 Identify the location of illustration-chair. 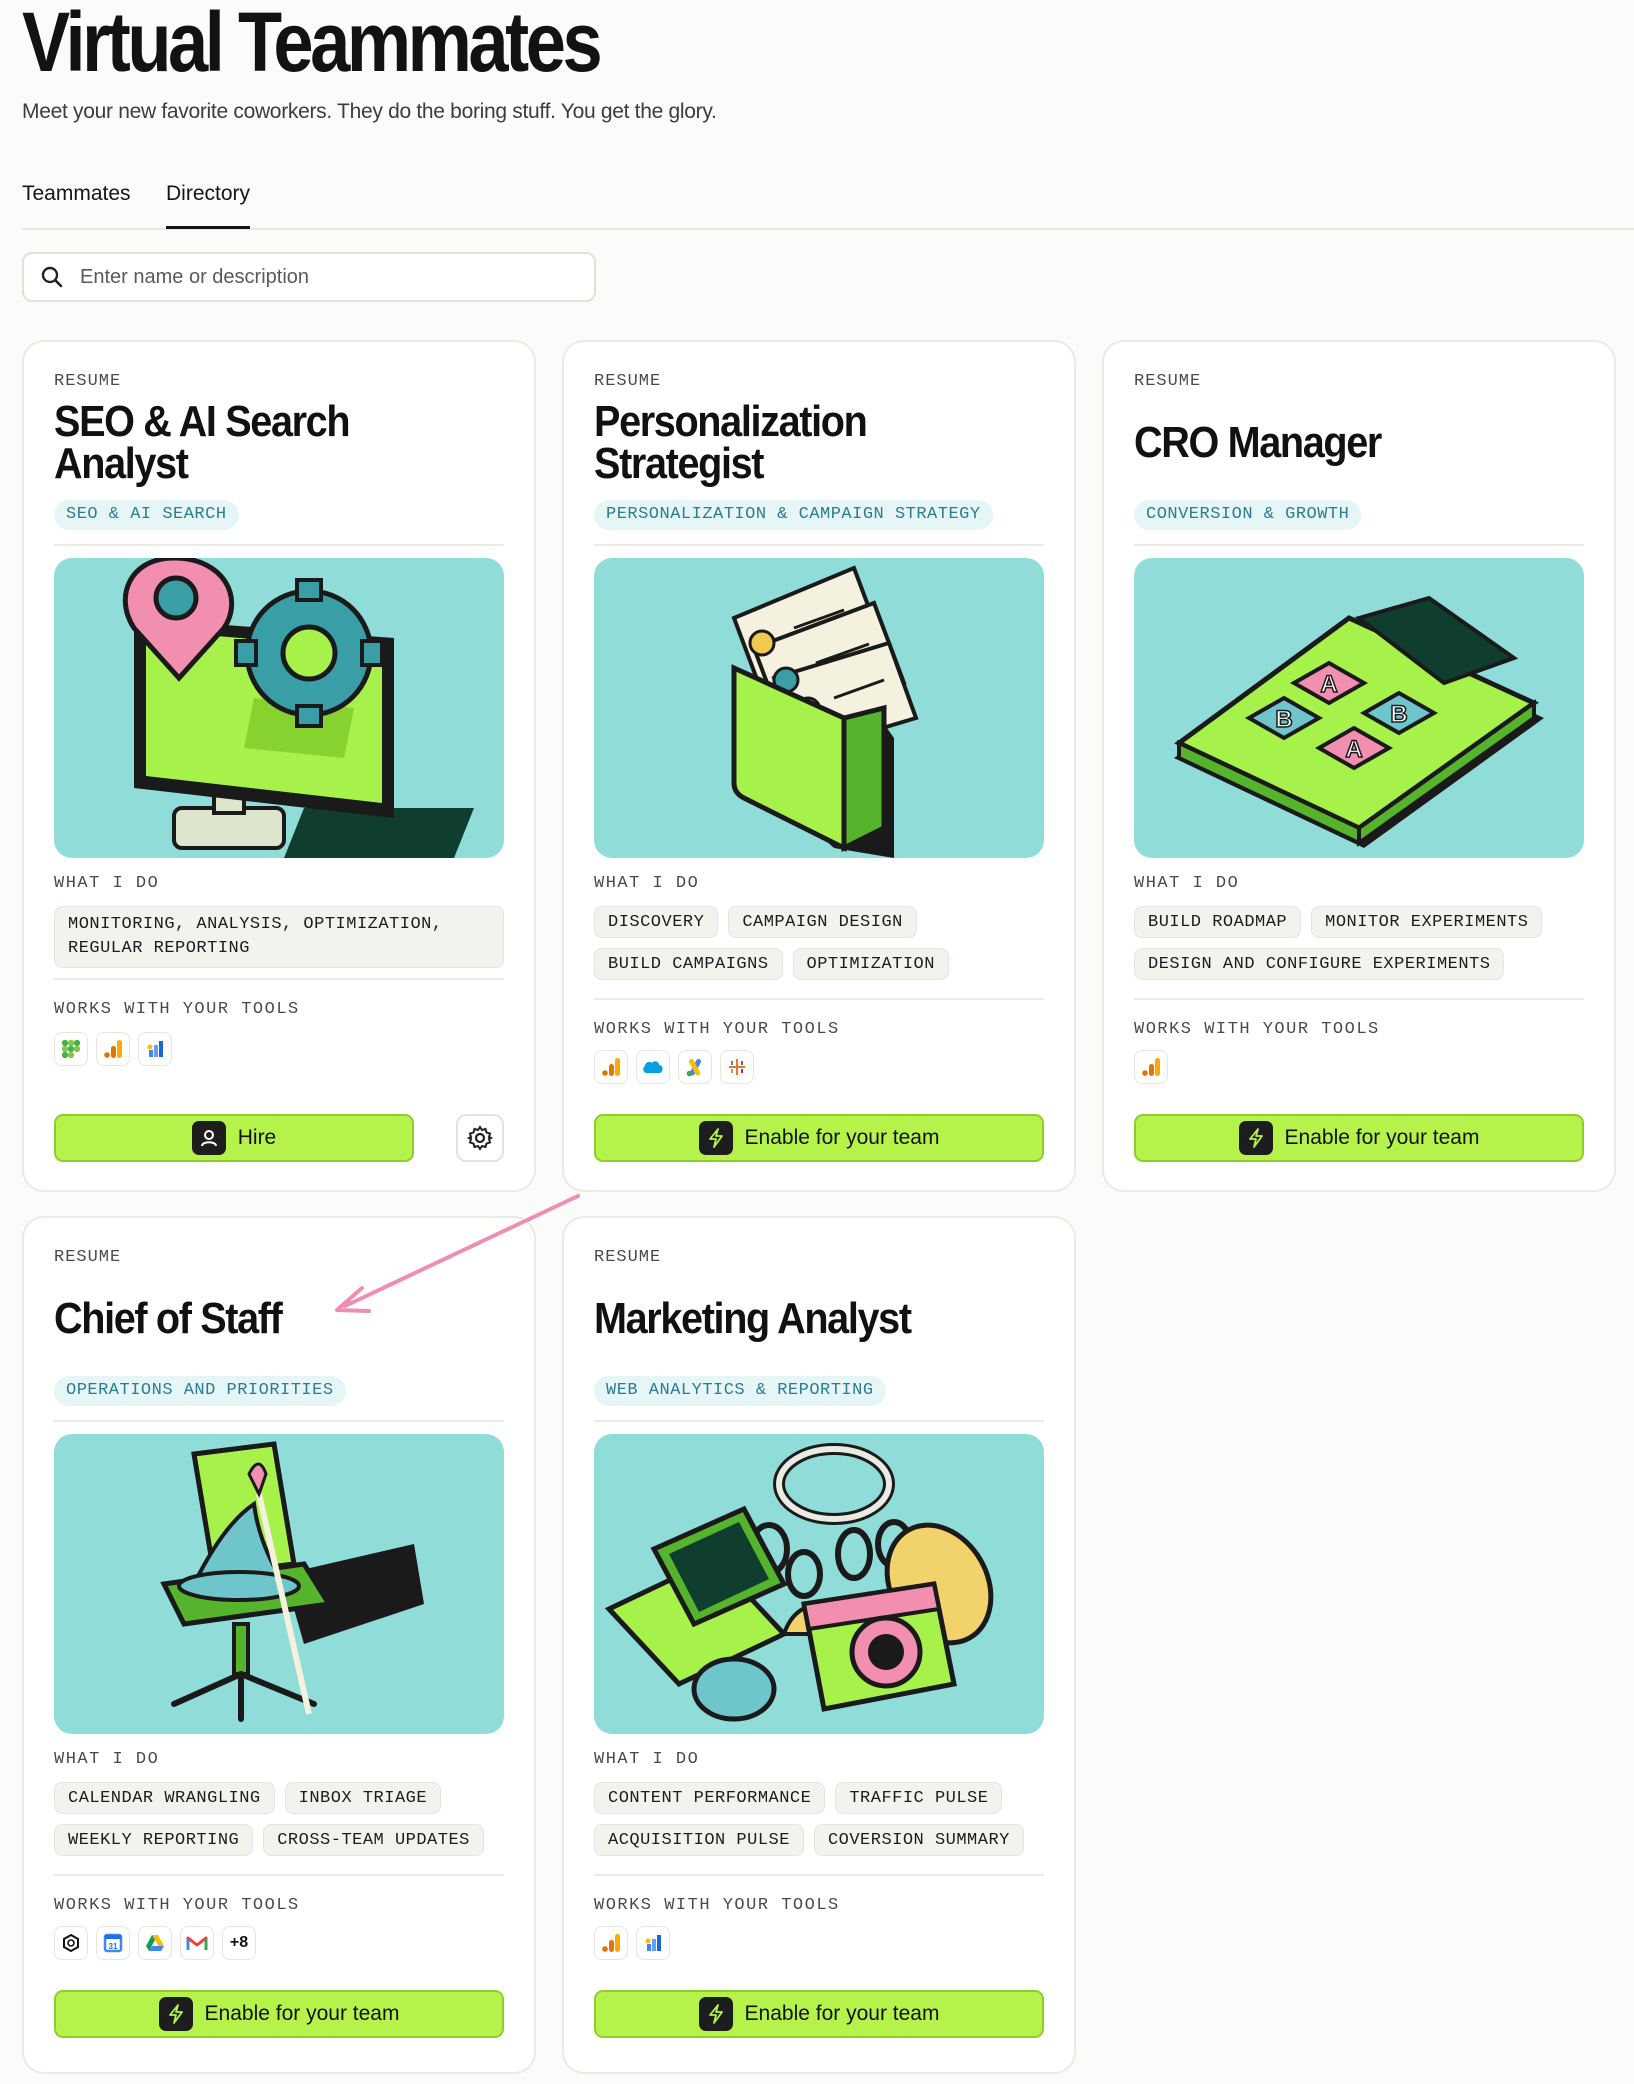
(279, 1584).